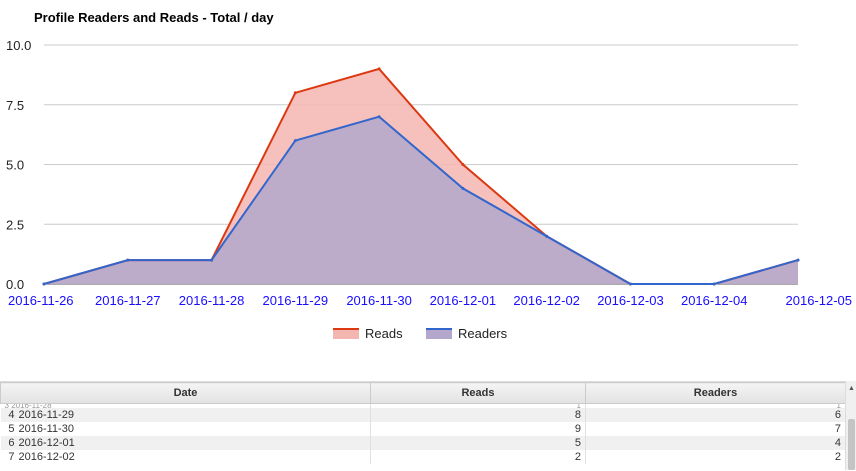 This screenshot has height=471, width=856. I want to click on y-tick-label: 5.0, so click(15, 165).